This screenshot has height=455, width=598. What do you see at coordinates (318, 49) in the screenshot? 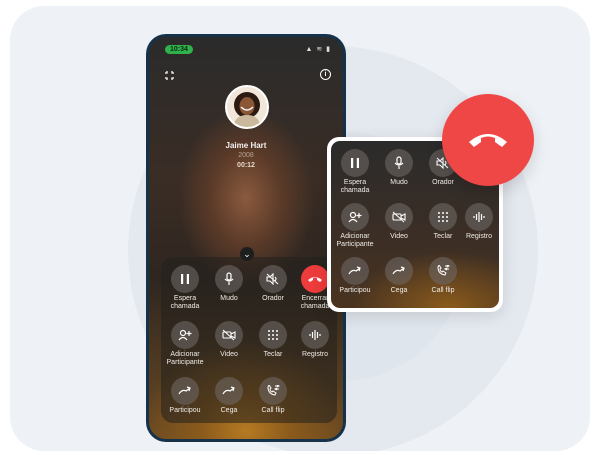
I see `signal-icons: ▲ ≋ ▮` at bounding box center [318, 49].